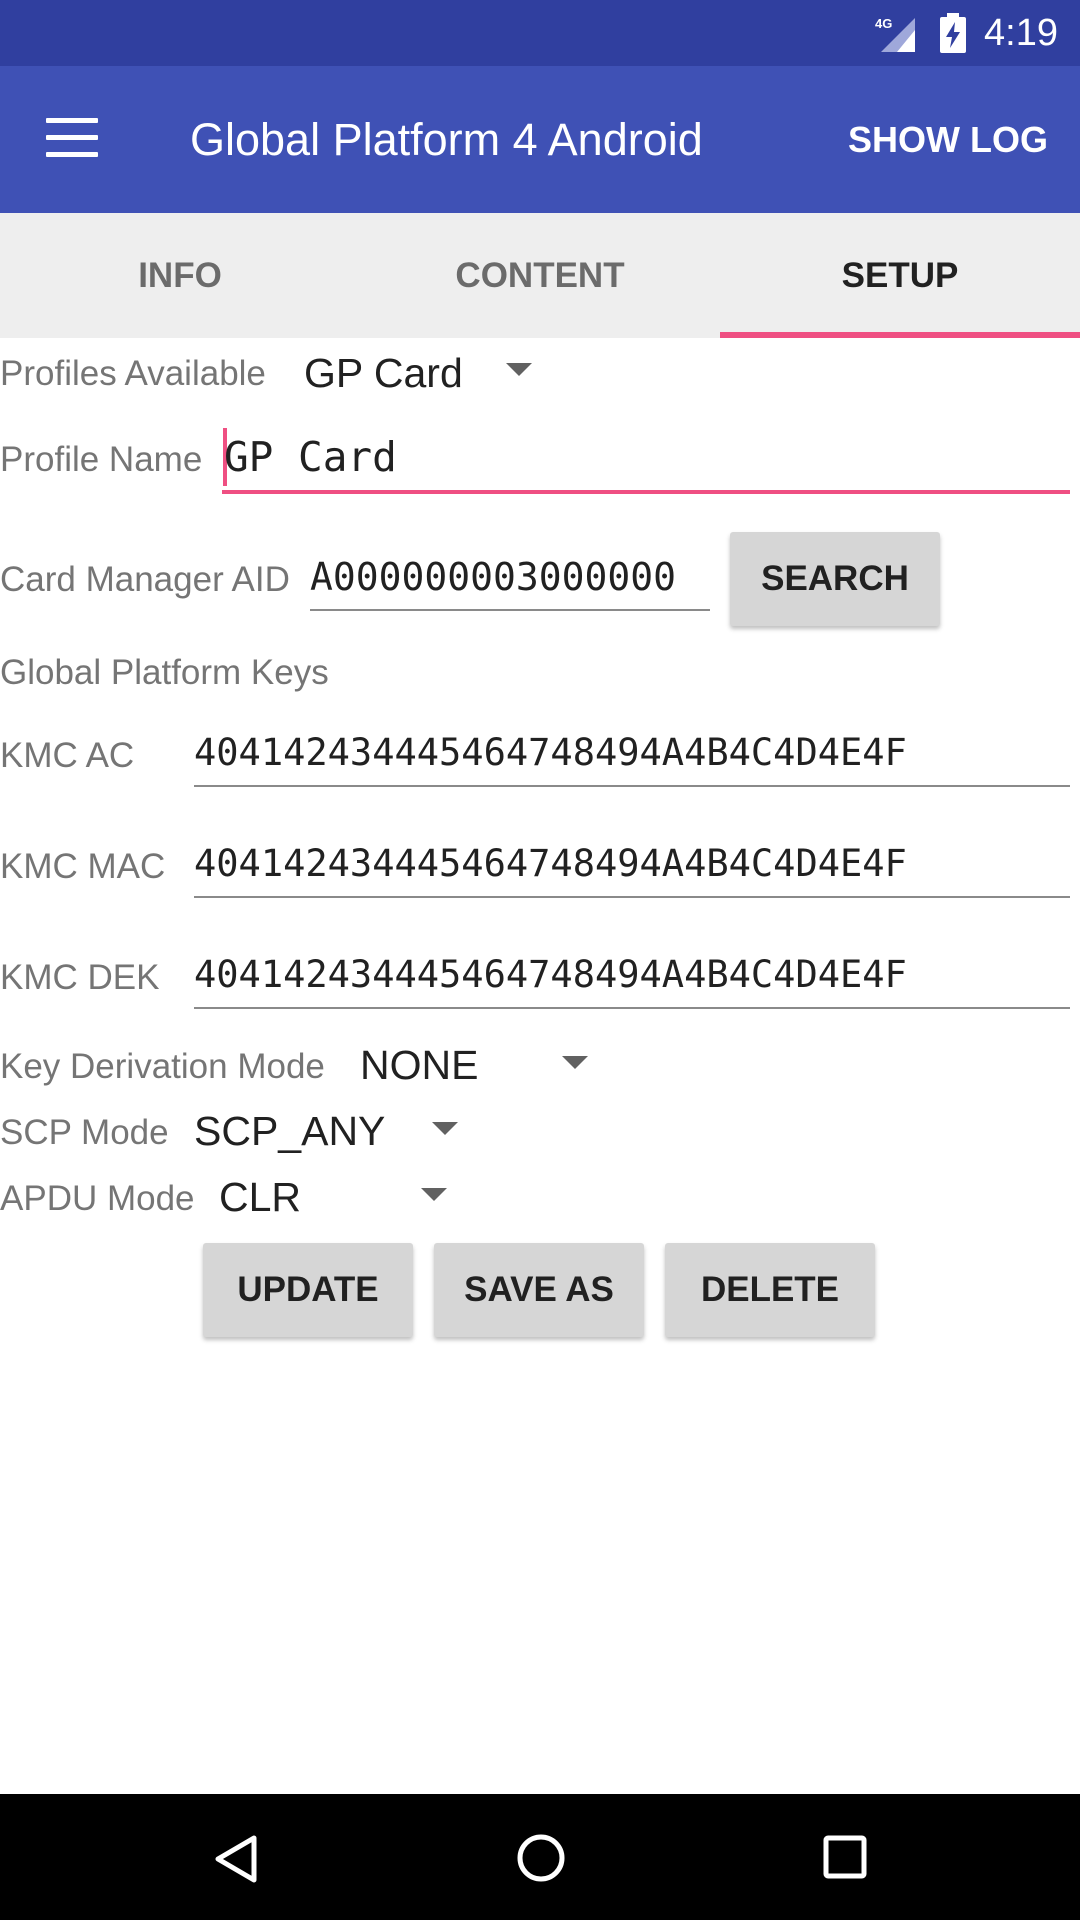 The width and height of the screenshot is (1080, 1920). Describe the element at coordinates (845, 1857) in the screenshot. I see `recents-icon` at that location.